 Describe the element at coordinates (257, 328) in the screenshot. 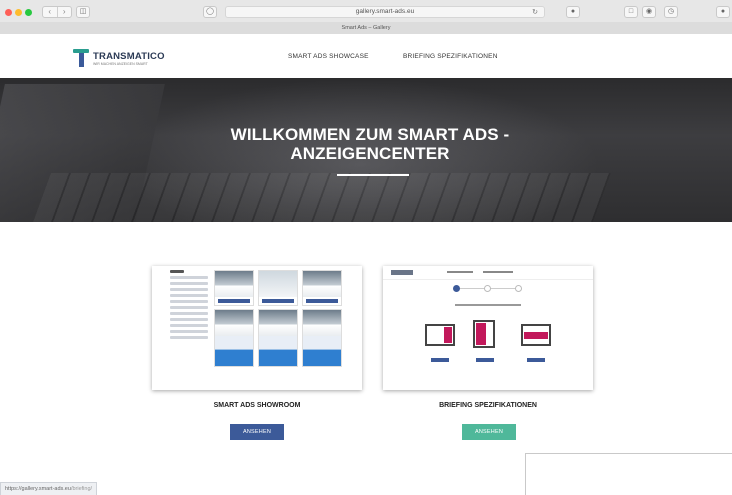

I see `showroom-thumbnail` at that location.